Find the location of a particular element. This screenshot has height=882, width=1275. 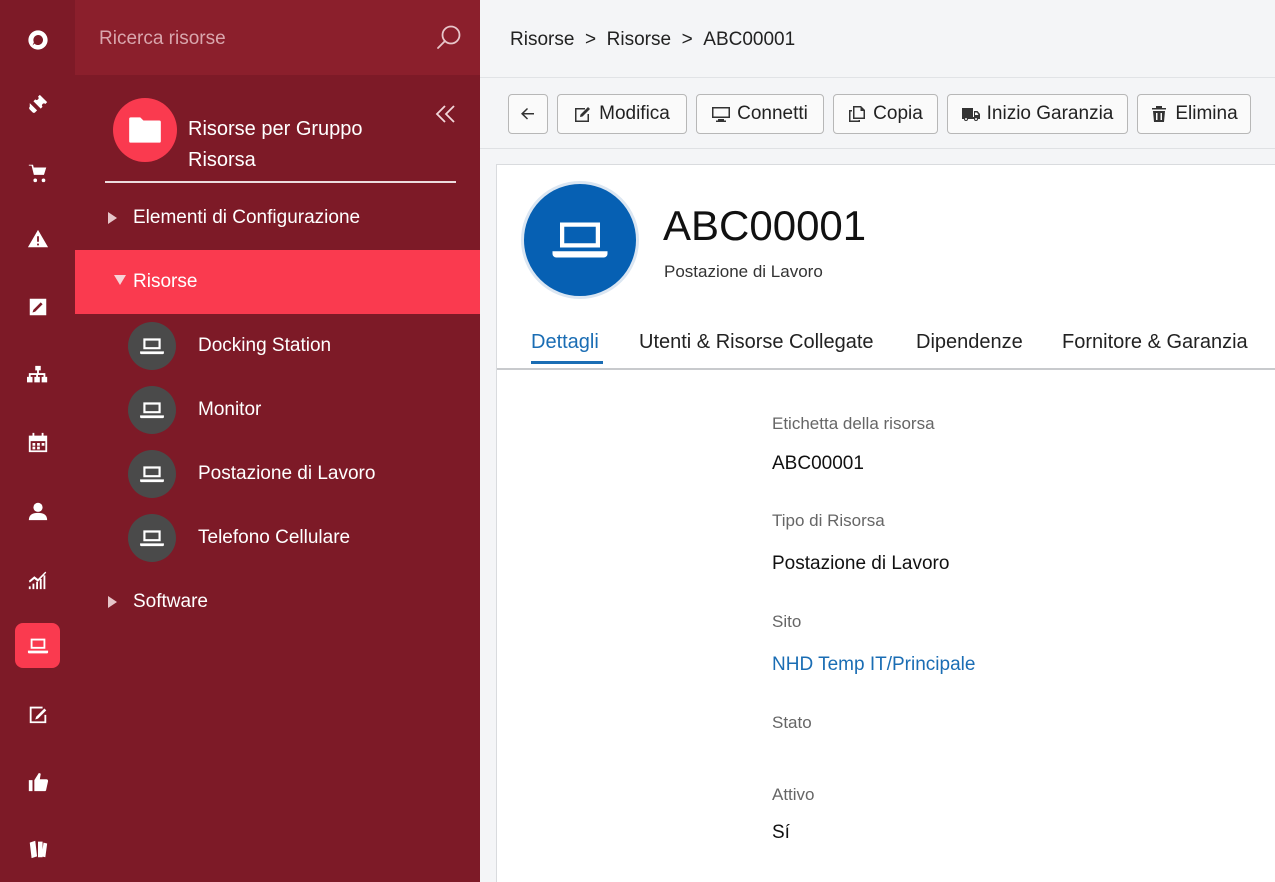

tab-utenti-risorse-collegate: Utenti & Risorse Collegate is located at coordinates (756, 342).